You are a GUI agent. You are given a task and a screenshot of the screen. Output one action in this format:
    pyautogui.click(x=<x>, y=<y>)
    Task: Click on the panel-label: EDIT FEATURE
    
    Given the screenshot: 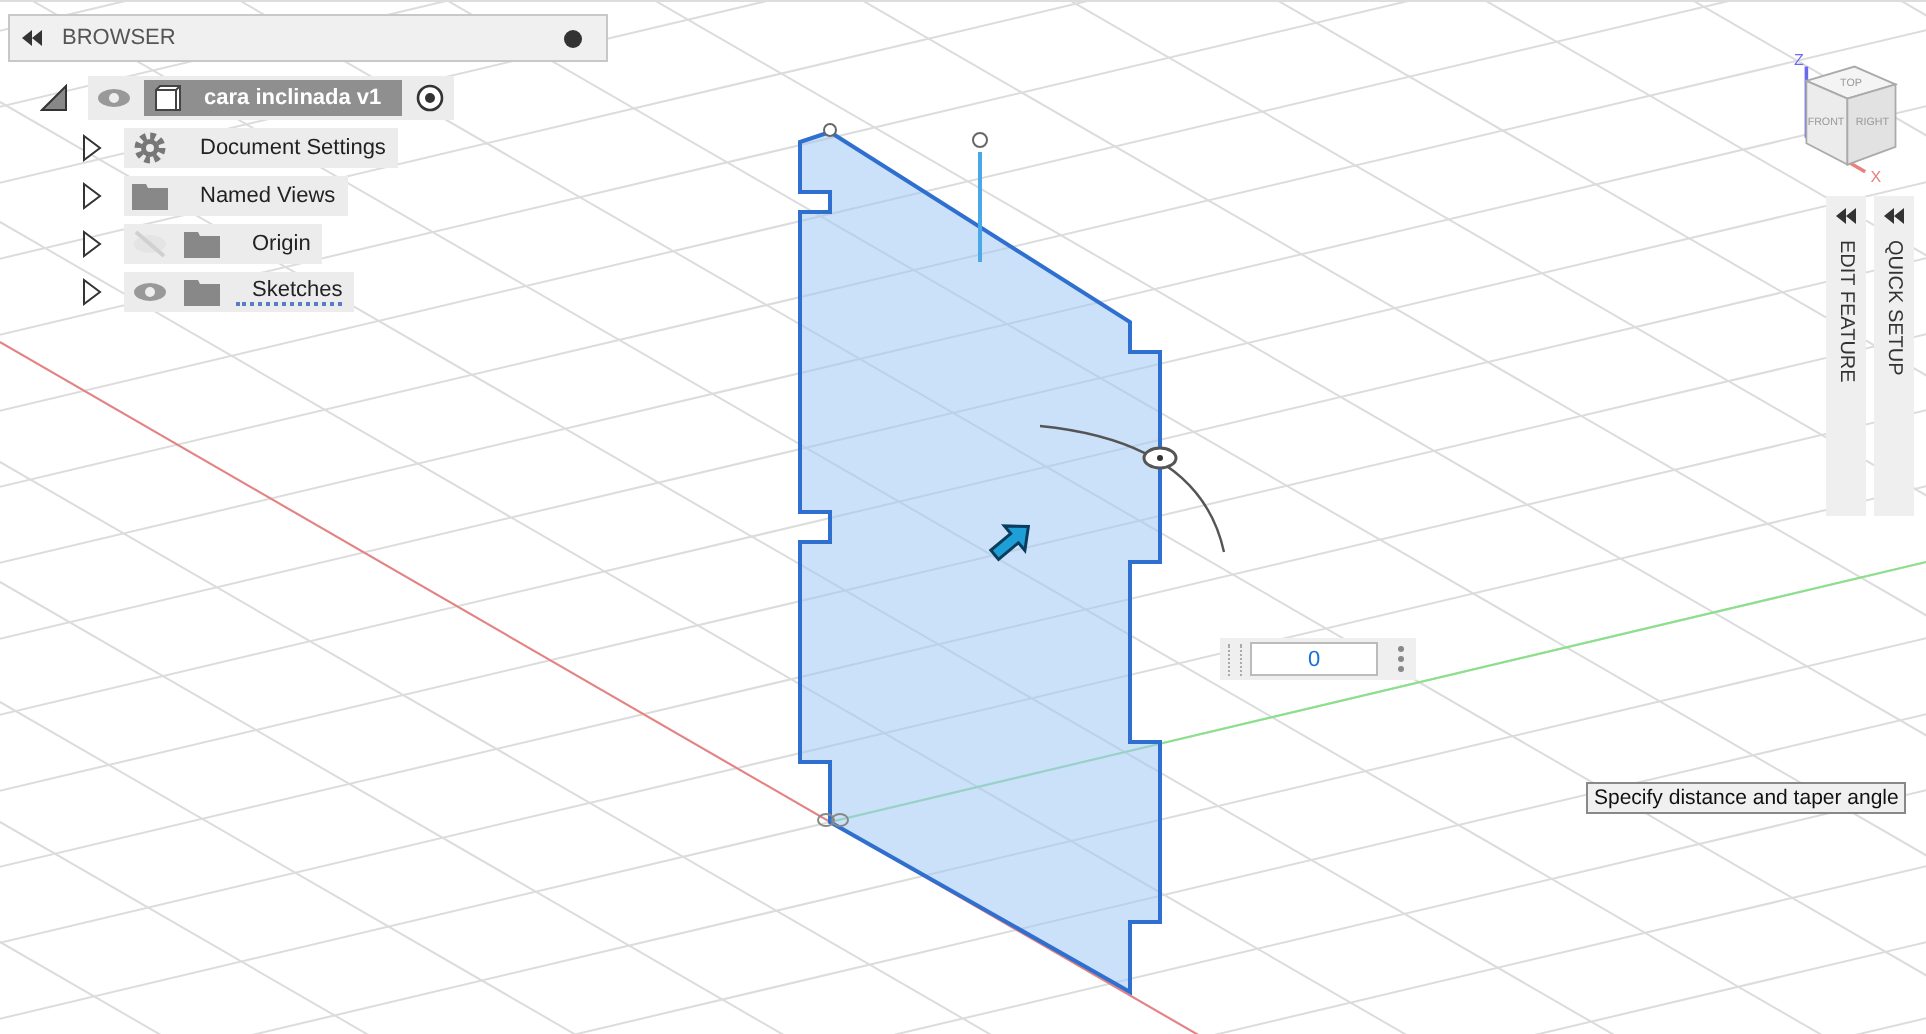 What is the action you would take?
    pyautogui.click(x=1846, y=311)
    